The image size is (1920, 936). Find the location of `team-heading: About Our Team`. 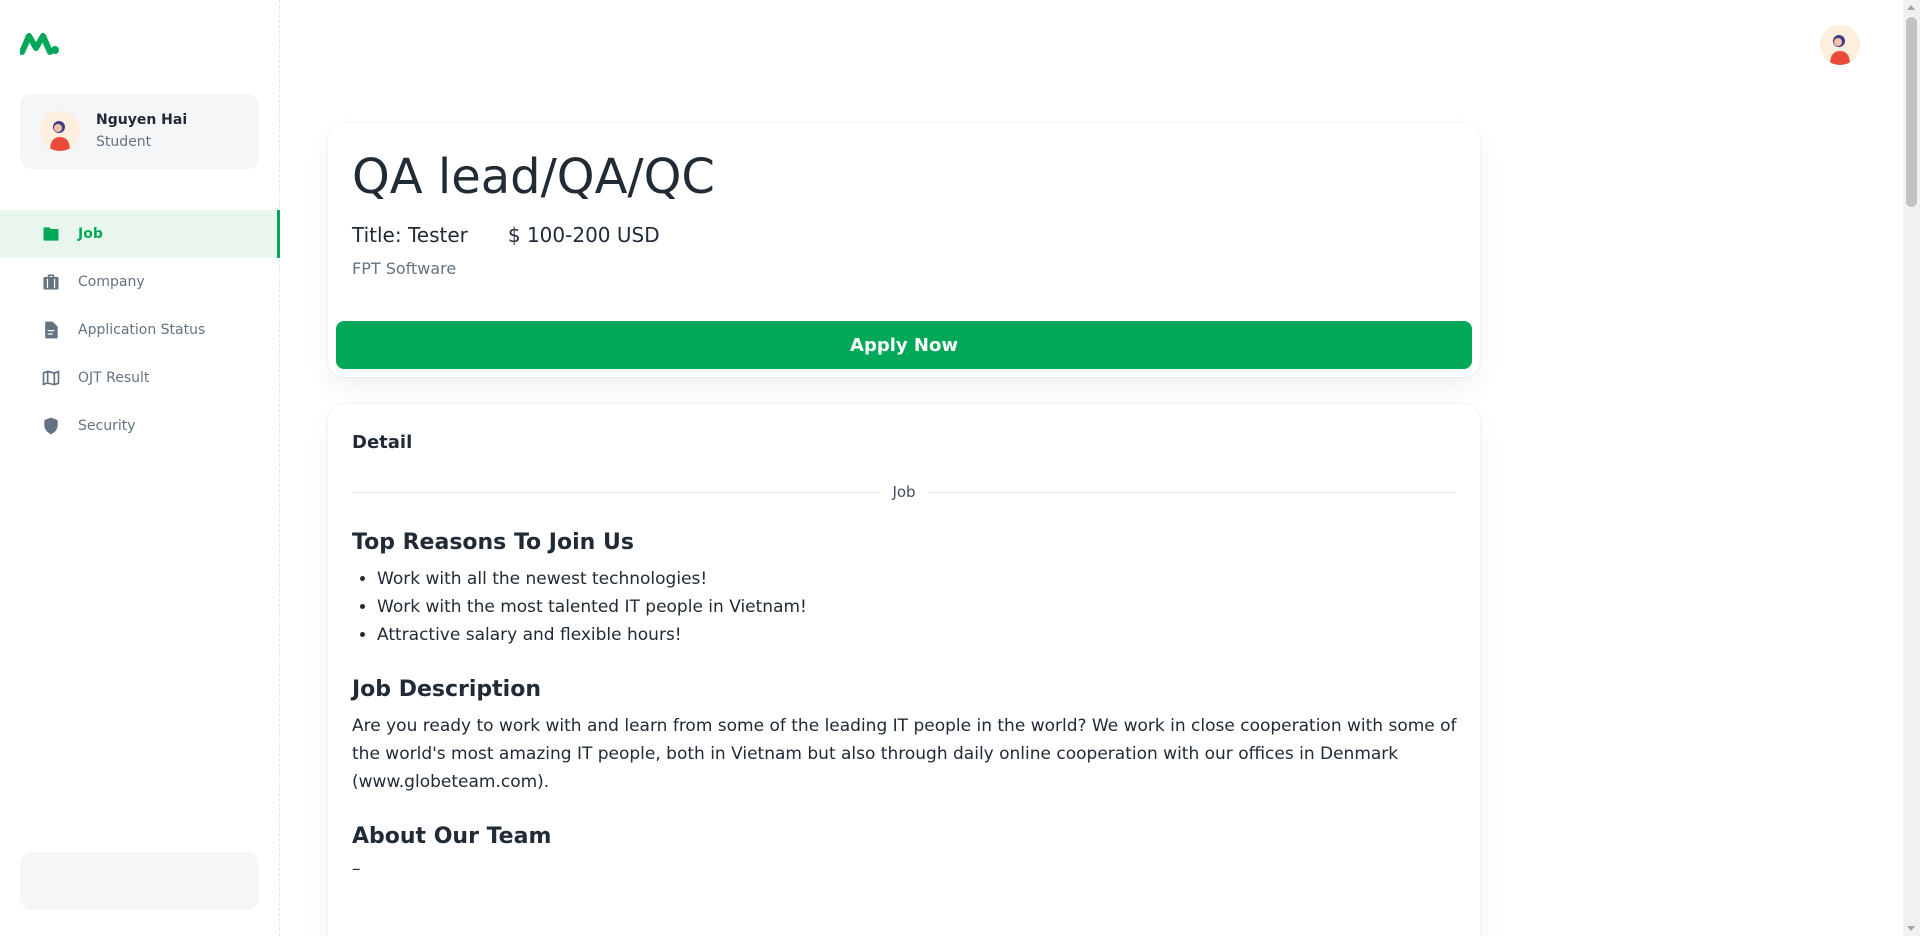

team-heading: About Our Team is located at coordinates (452, 836).